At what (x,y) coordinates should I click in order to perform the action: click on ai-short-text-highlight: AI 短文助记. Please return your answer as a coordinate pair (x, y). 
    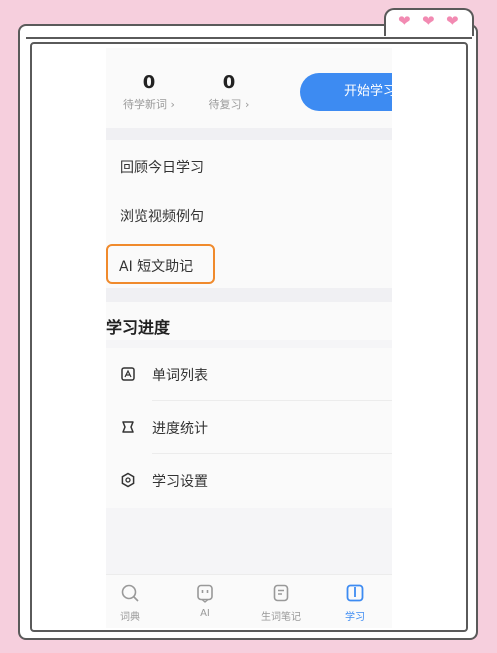
    Looking at the image, I should click on (160, 264).